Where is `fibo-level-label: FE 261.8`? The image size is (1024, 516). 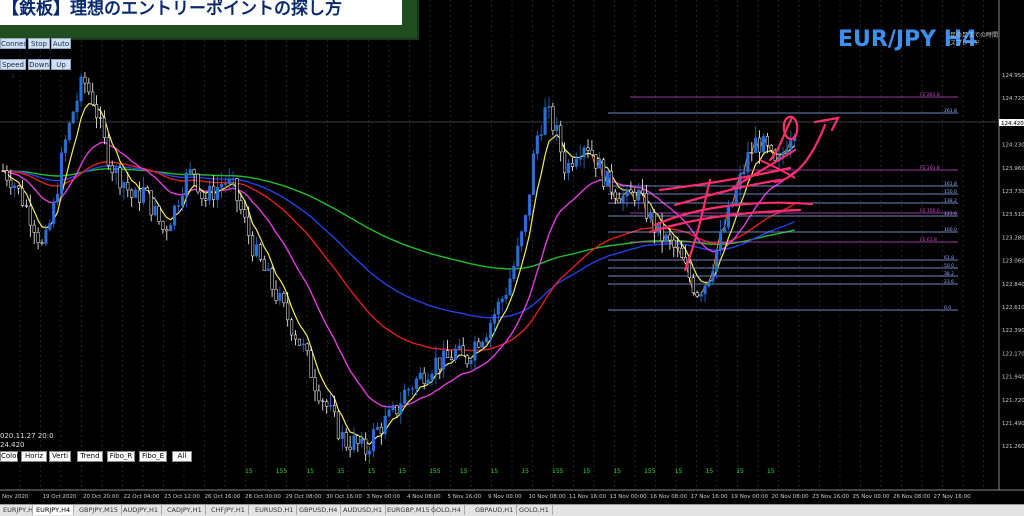 fibo-level-label: FE 261.8 is located at coordinates (930, 95).